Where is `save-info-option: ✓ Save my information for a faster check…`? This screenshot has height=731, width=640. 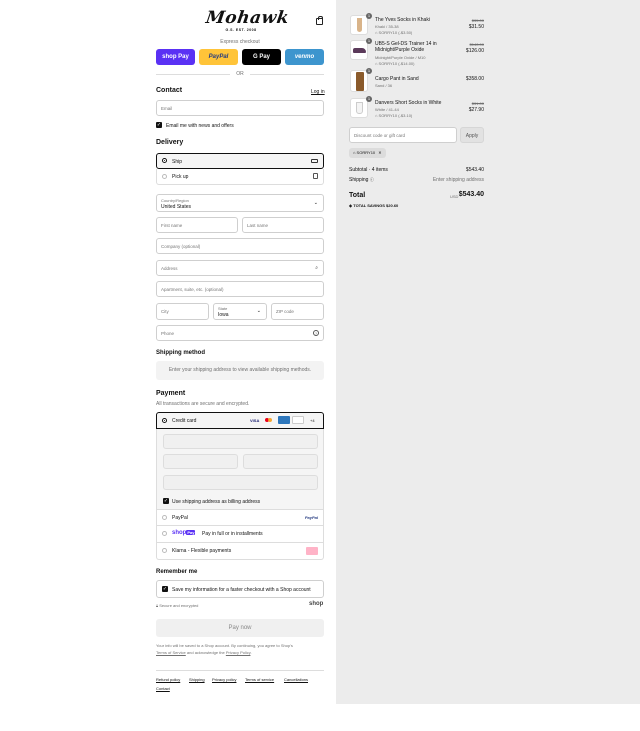
save-info-option: ✓ Save my information for a faster check… is located at coordinates (240, 589).